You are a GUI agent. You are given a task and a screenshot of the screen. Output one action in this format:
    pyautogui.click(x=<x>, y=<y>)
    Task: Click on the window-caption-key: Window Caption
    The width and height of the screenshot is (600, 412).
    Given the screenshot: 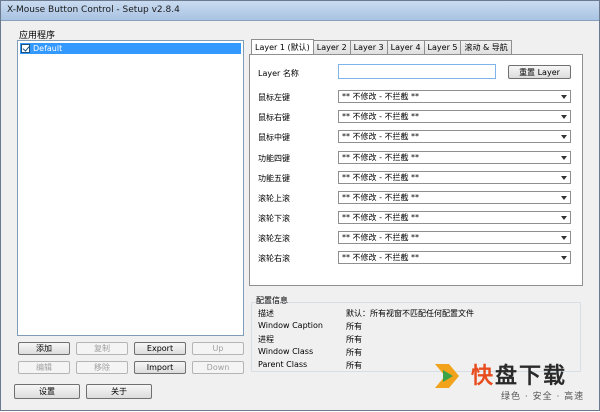 What is the action you would take?
    pyautogui.click(x=290, y=325)
    